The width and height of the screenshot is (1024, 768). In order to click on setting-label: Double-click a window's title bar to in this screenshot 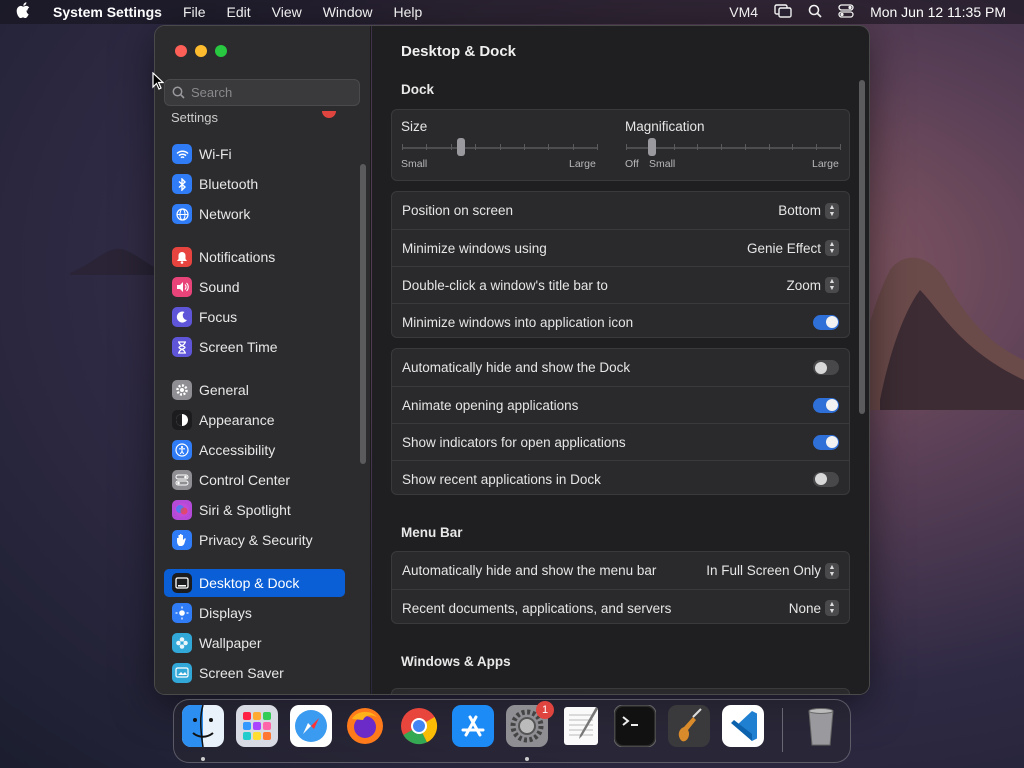, I will do `click(505, 285)`.